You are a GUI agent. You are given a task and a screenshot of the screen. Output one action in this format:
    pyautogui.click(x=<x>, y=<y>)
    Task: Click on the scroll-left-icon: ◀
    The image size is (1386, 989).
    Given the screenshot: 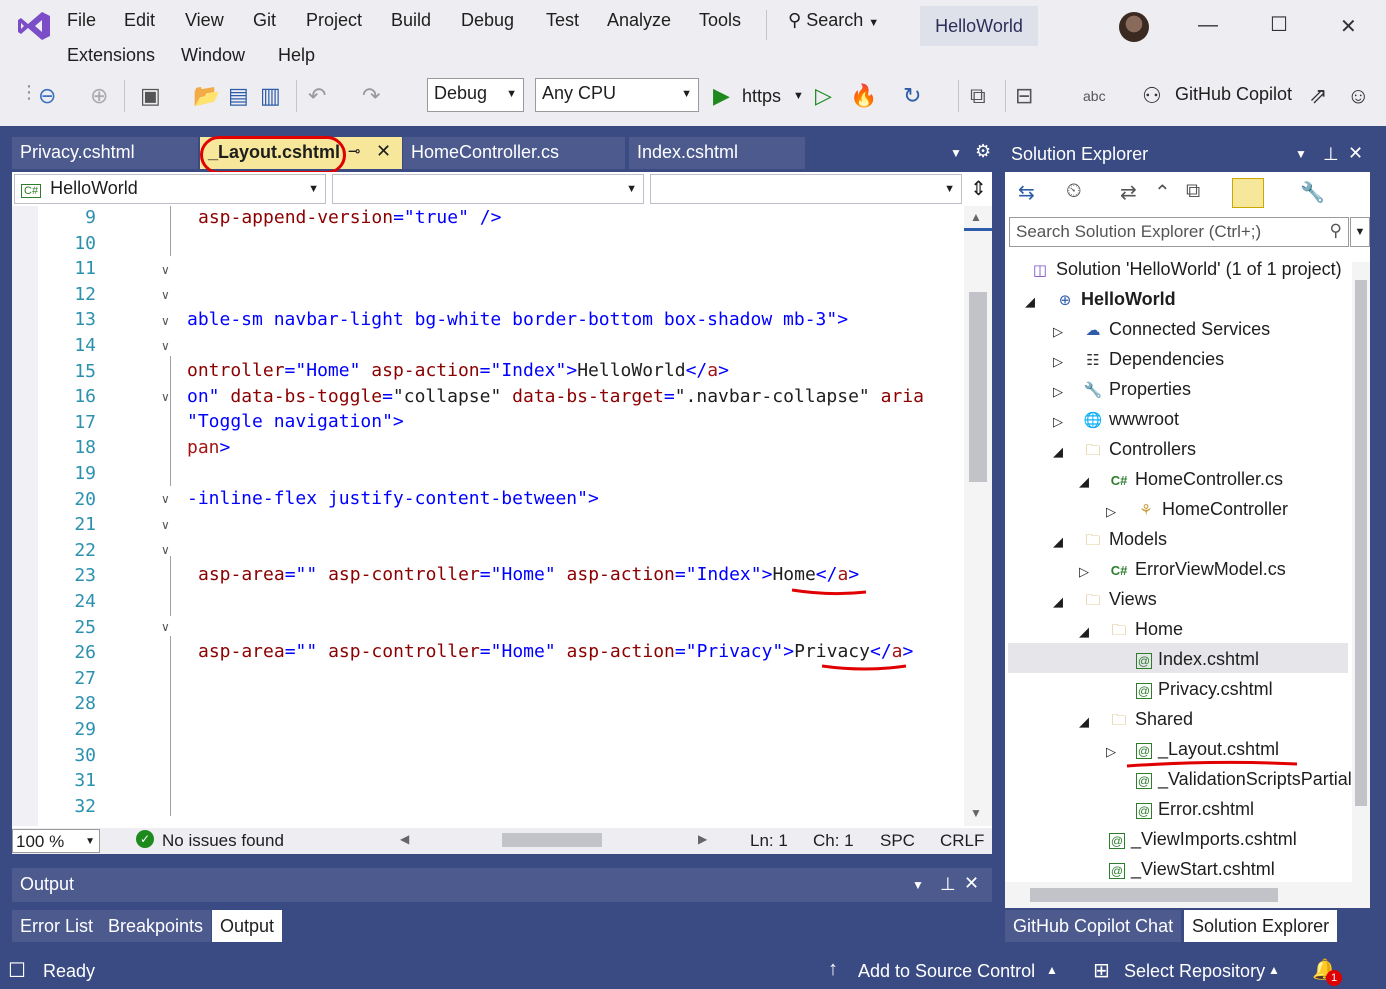 What is the action you would take?
    pyautogui.click(x=404, y=839)
    